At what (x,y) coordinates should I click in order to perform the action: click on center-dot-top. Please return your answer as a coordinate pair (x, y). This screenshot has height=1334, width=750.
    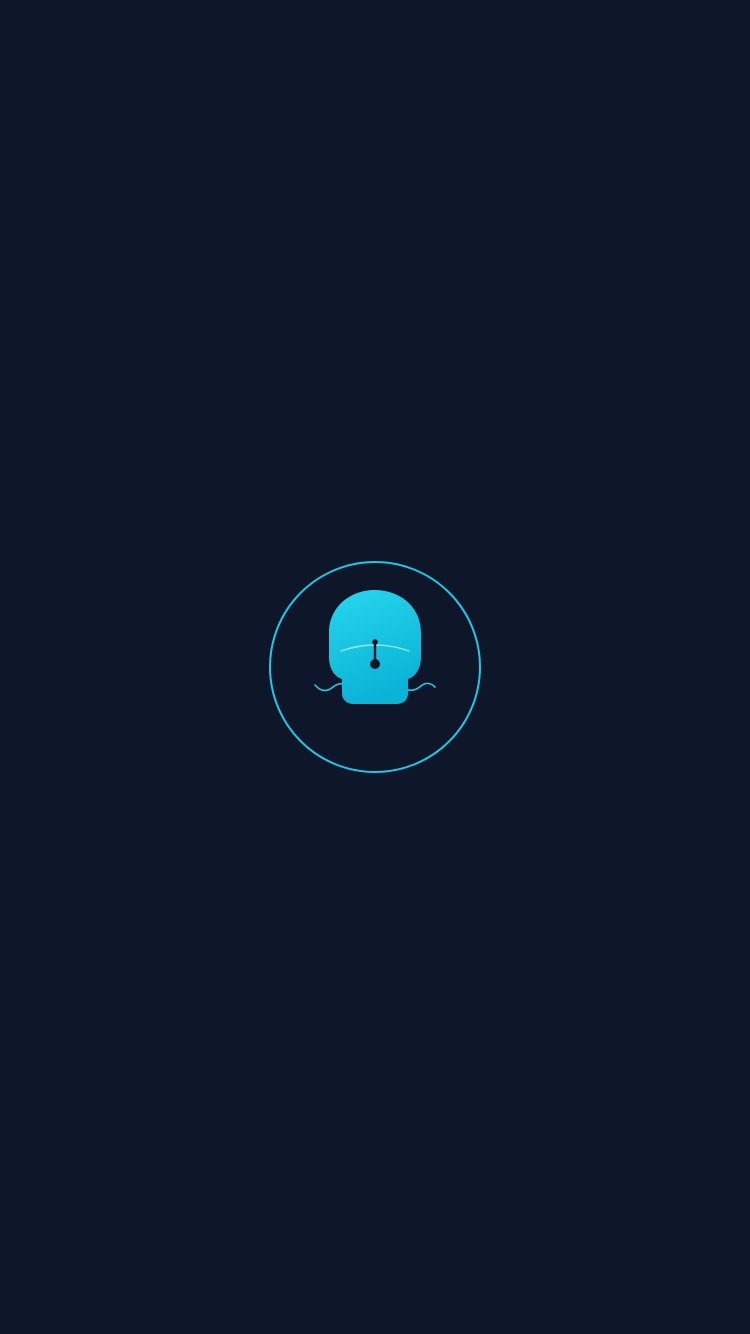
    Looking at the image, I should click on (375, 642).